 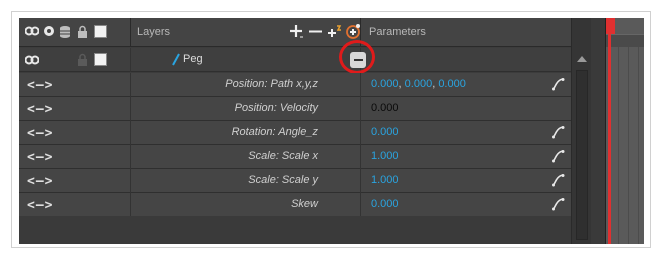 What do you see at coordinates (296, 31) in the screenshot?
I see `add-layer-icon` at bounding box center [296, 31].